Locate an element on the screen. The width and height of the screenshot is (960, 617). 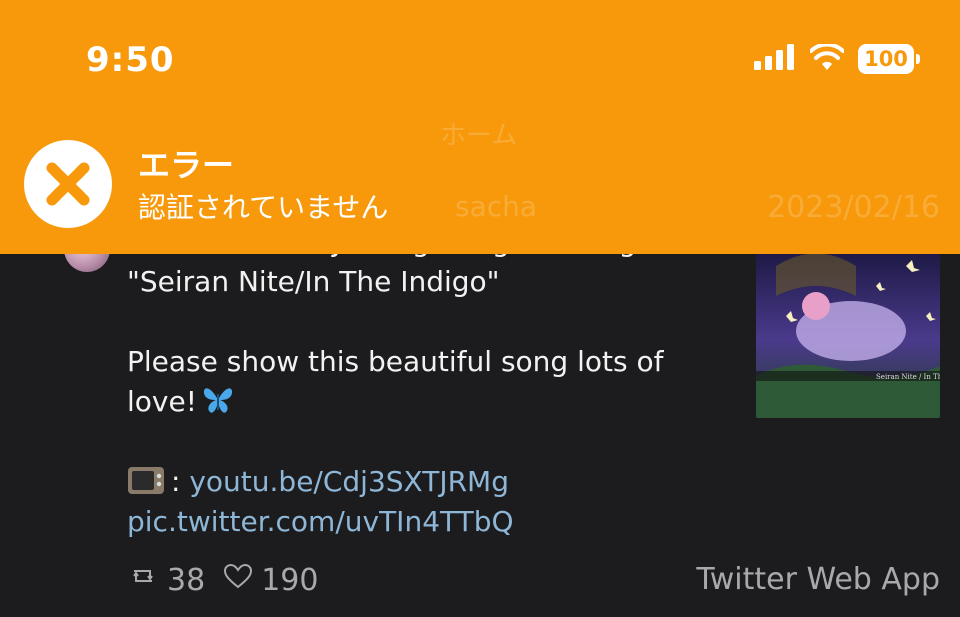
tweet-text-line: Please show this beautiful song lots of is located at coordinates (395, 361).